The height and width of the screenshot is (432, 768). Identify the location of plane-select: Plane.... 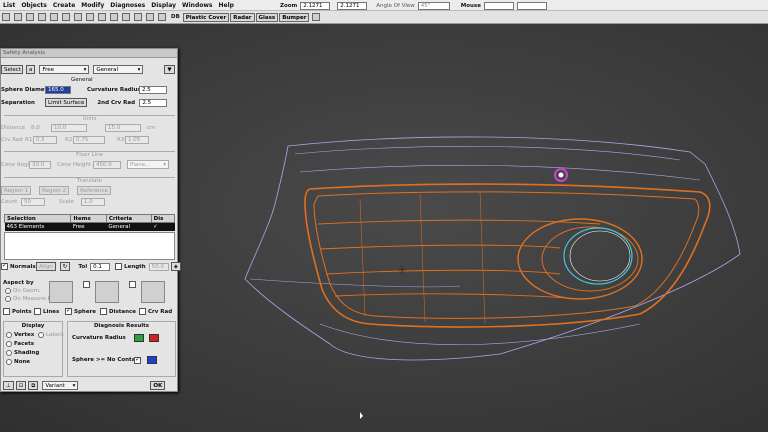
(148, 164).